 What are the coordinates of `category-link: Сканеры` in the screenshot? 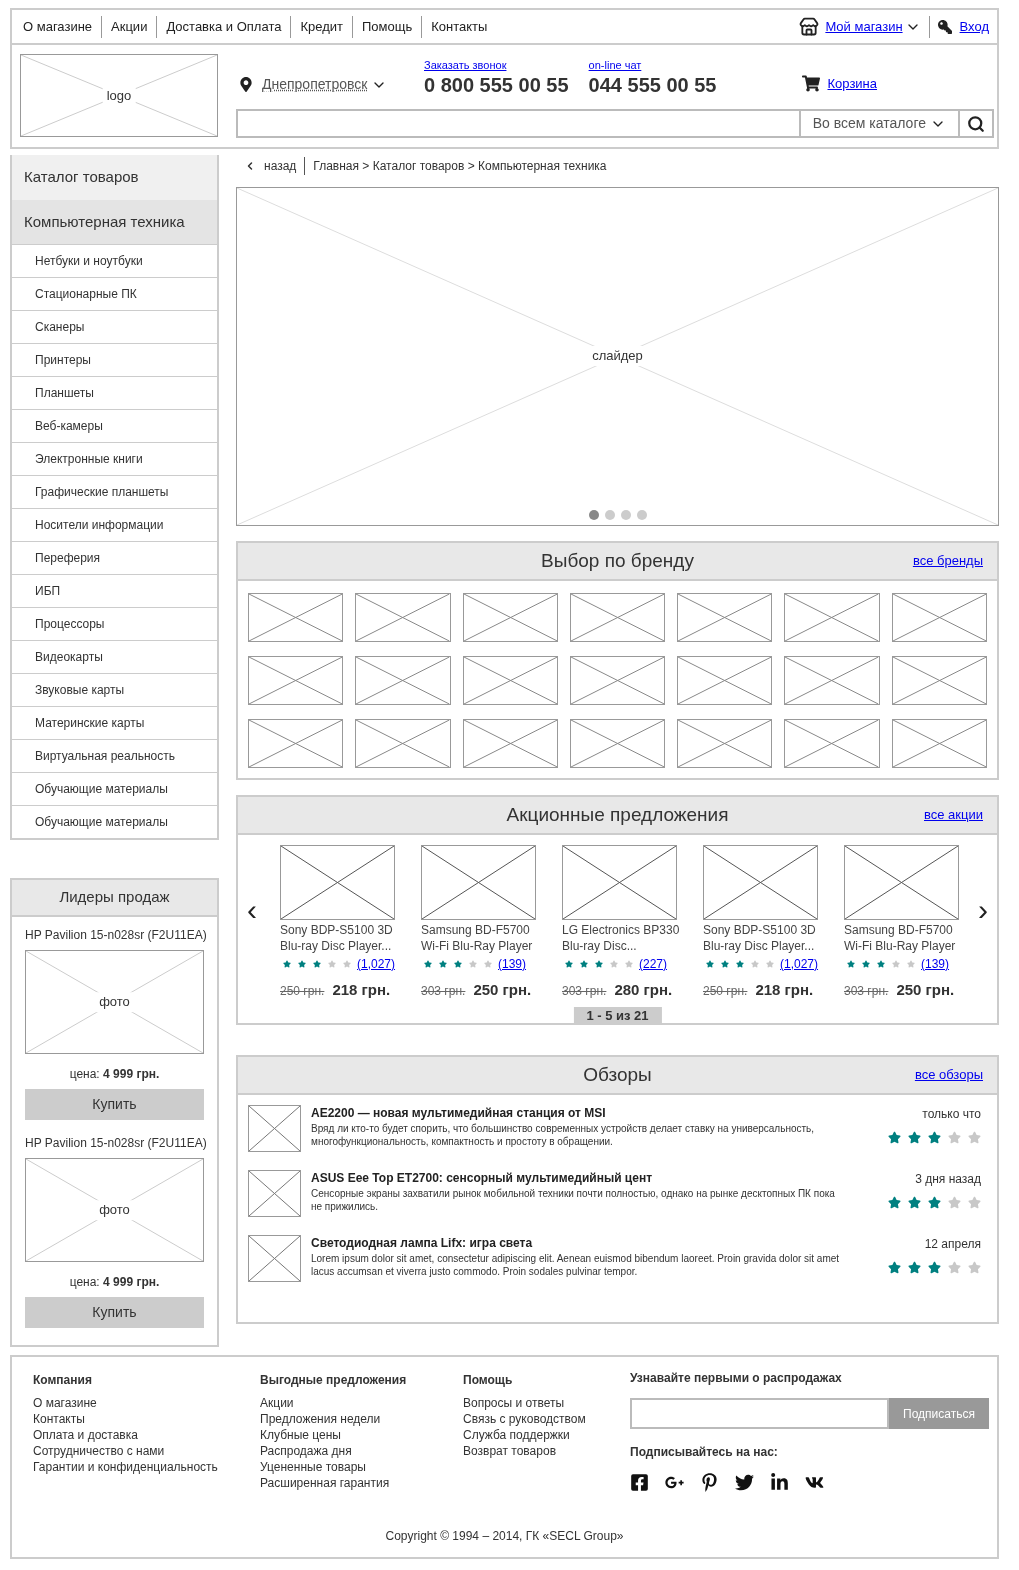 It's located at (114, 326).